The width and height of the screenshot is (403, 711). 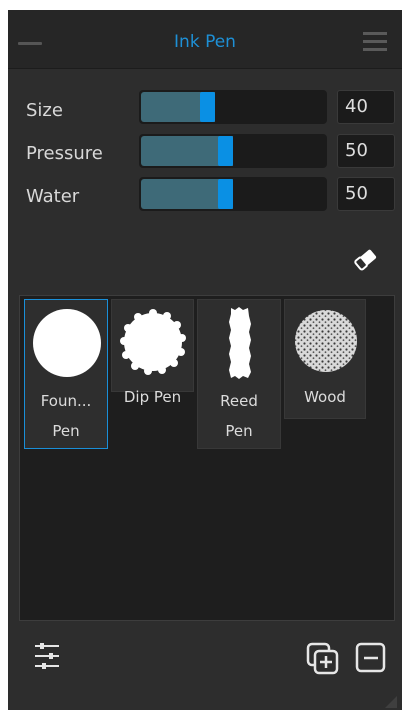 What do you see at coordinates (371, 658) in the screenshot?
I see `remove-icon` at bounding box center [371, 658].